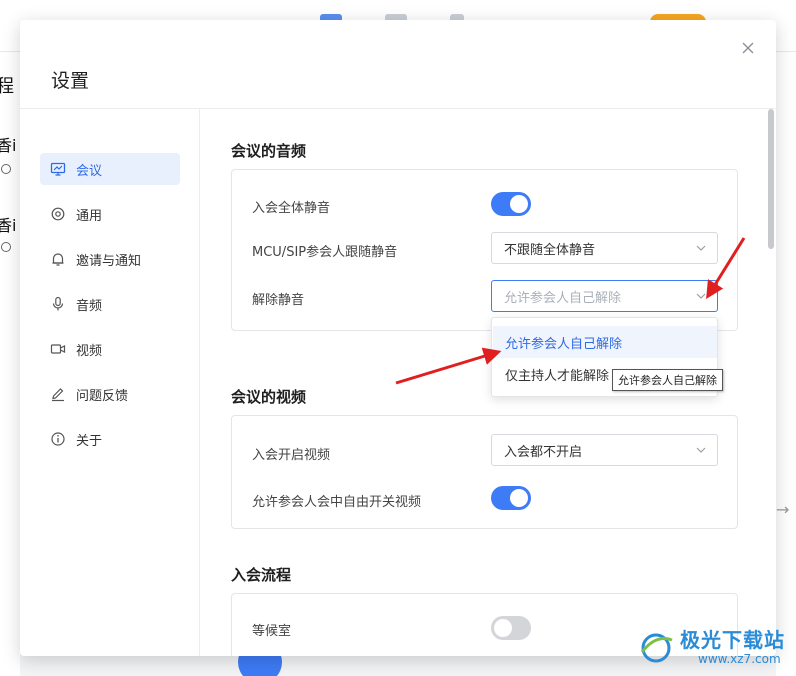 This screenshot has width=796, height=676. What do you see at coordinates (563, 298) in the screenshot?
I see `select-value: 允许参会人自己解除` at bounding box center [563, 298].